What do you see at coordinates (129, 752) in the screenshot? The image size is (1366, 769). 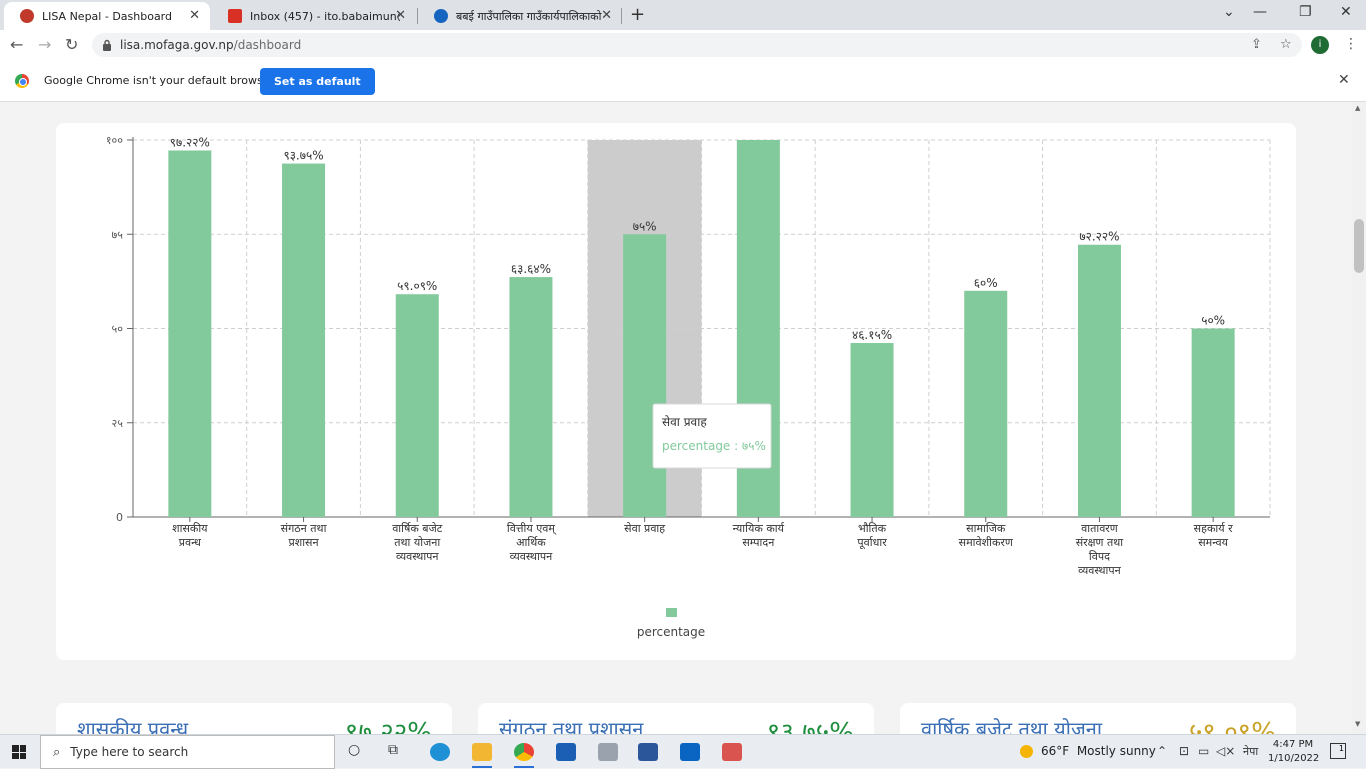 I see `search-placeholder: Type here to search` at bounding box center [129, 752].